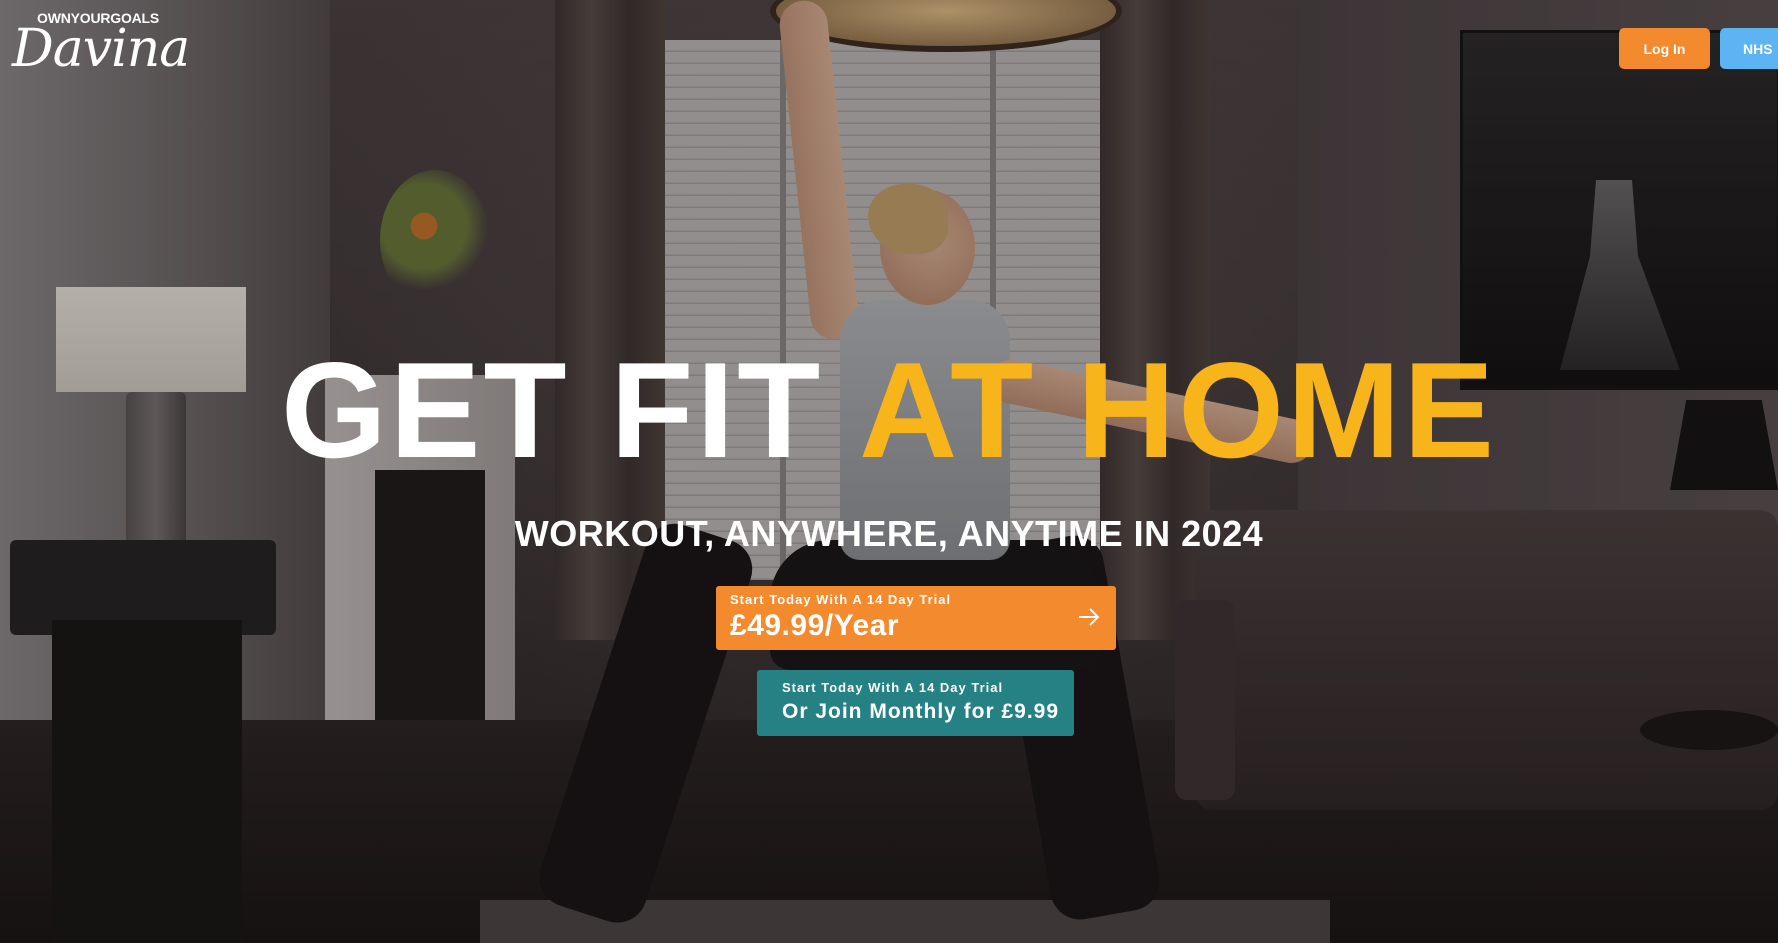  I want to click on monthly-trial-label: Start Today With A 14 Day Trial, so click(893, 687).